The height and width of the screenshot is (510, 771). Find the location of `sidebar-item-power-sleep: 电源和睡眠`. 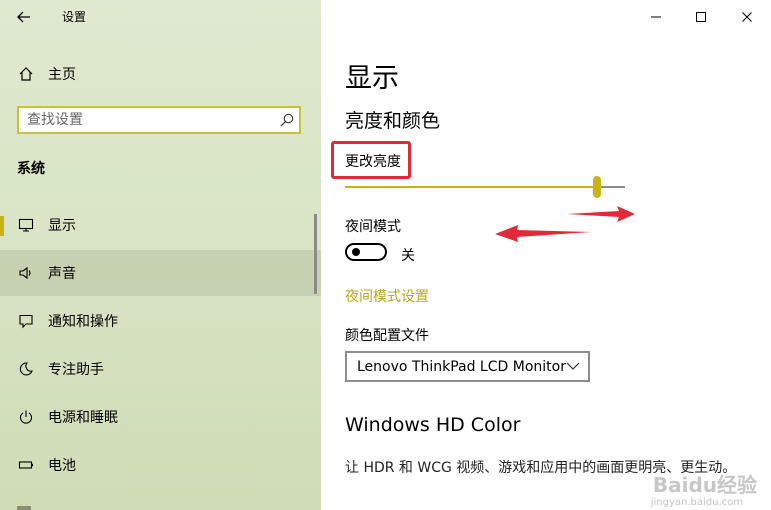

sidebar-item-power-sleep: 电源和睡眠 is located at coordinates (160, 417).